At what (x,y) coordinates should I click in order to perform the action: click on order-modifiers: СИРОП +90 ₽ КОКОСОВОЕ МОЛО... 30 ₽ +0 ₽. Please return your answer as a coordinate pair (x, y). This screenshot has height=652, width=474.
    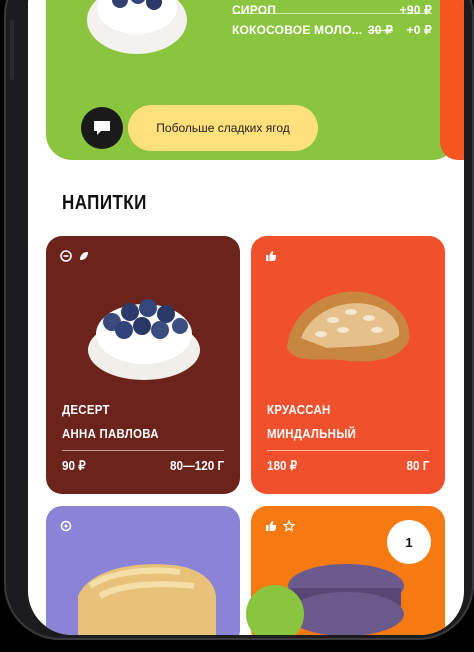
    Looking at the image, I should click on (332, 20).